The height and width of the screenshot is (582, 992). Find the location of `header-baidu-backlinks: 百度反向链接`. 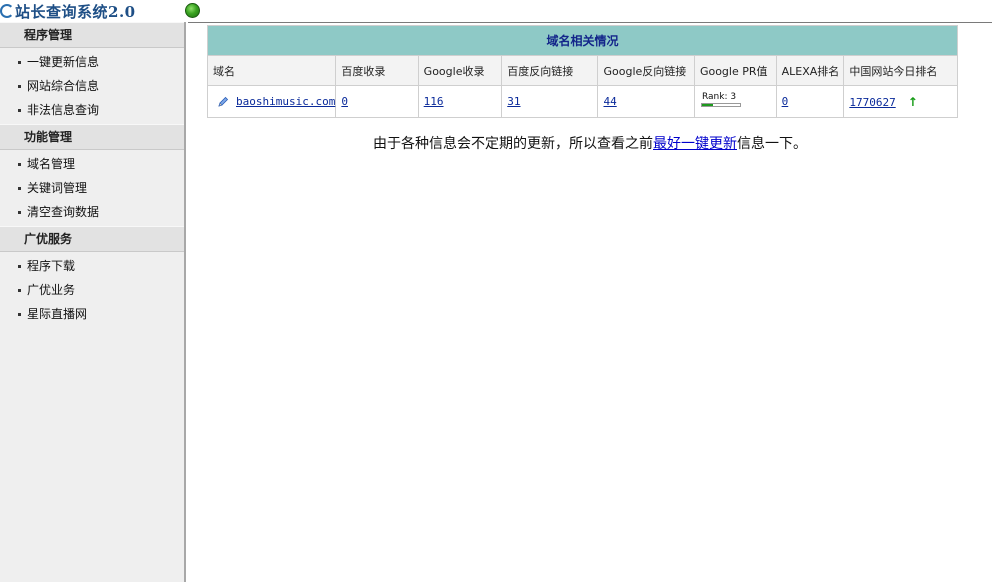

header-baidu-backlinks: 百度反向链接 is located at coordinates (550, 70).